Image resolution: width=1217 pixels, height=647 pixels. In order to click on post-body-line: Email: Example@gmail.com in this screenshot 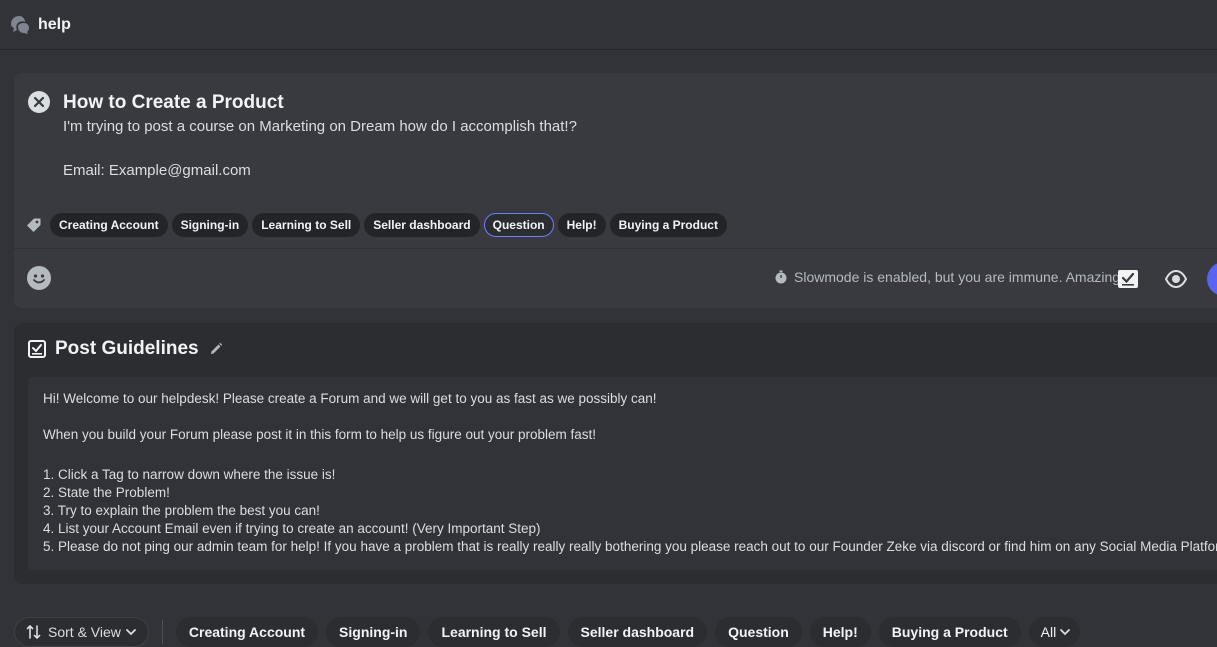, I will do `click(157, 170)`.